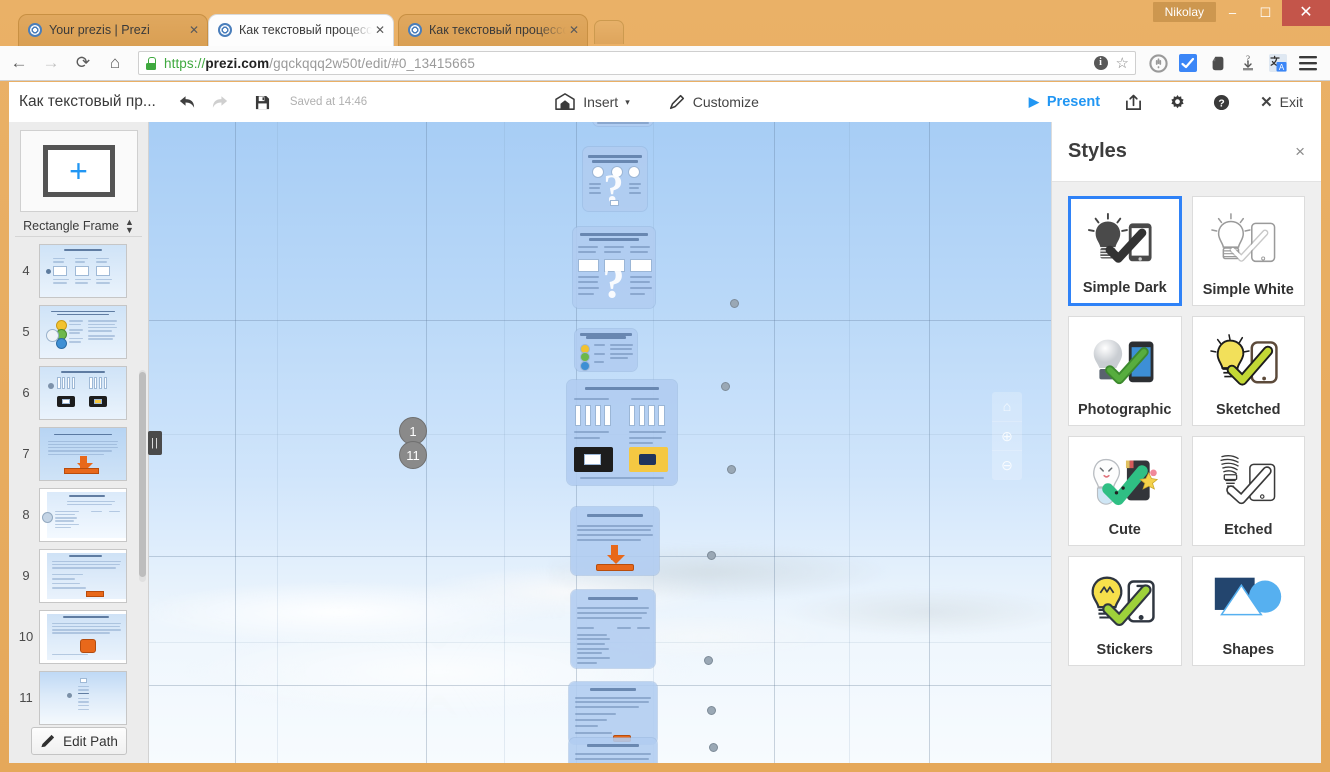  I want to click on evernote-icon, so click(1218, 63).